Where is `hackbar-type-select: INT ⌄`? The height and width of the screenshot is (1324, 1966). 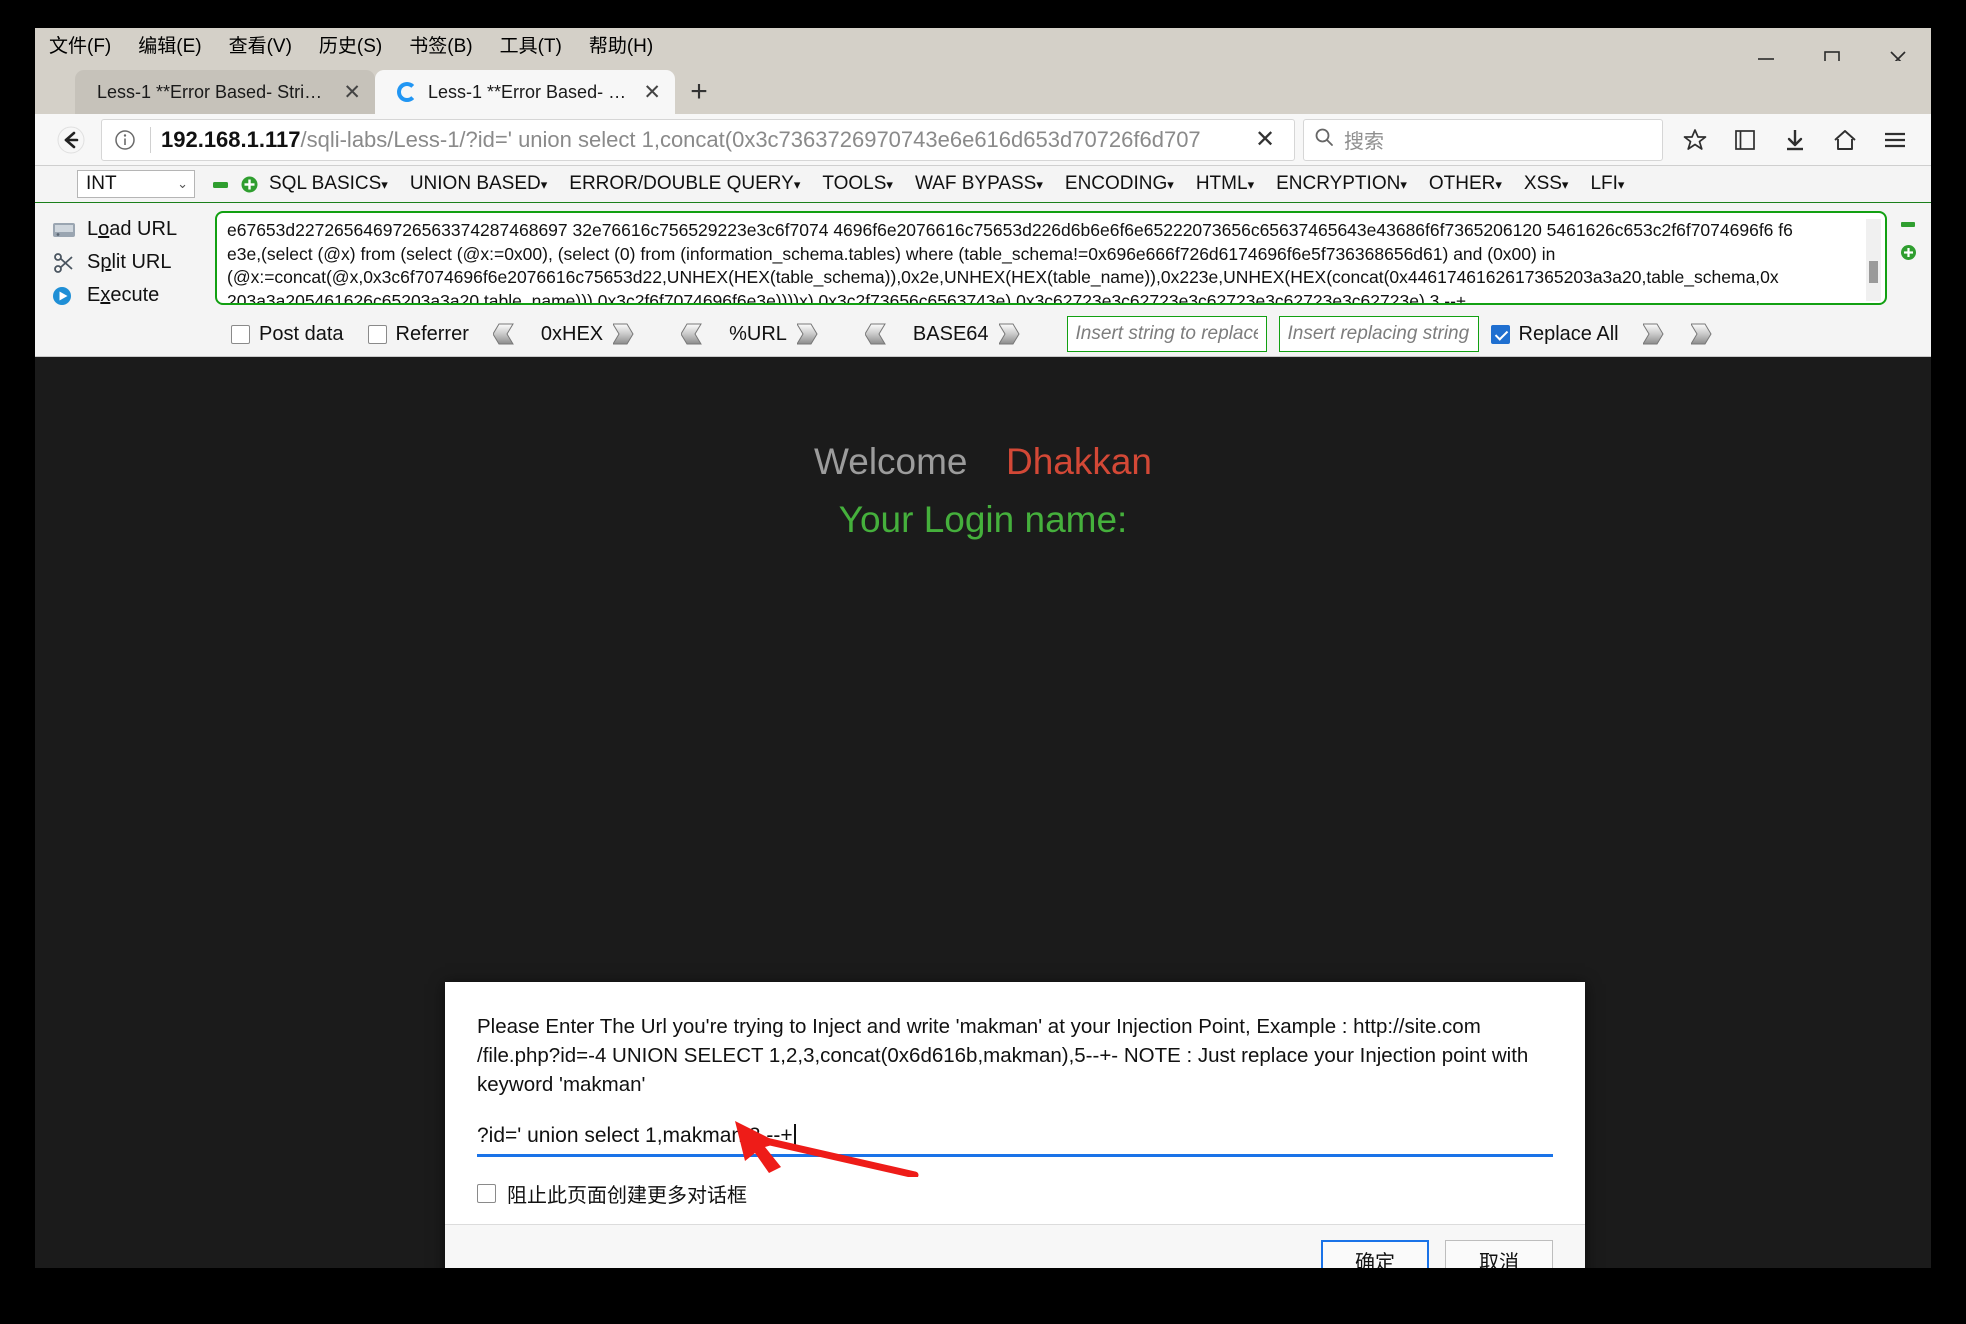
hackbar-type-select: INT ⌄ is located at coordinates (136, 184).